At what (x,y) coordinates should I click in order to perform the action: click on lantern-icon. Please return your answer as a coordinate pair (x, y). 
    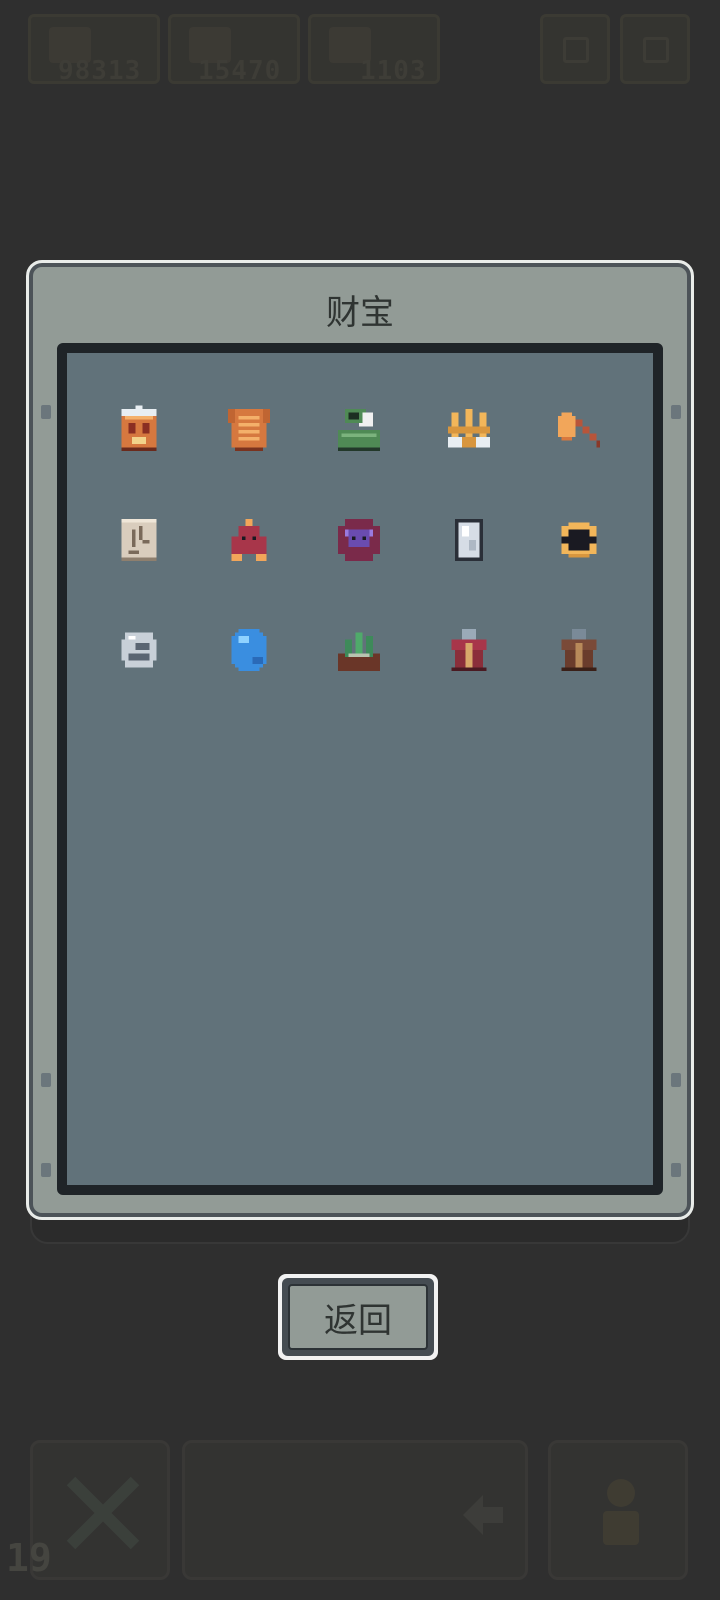
    Looking at the image, I should click on (139, 428).